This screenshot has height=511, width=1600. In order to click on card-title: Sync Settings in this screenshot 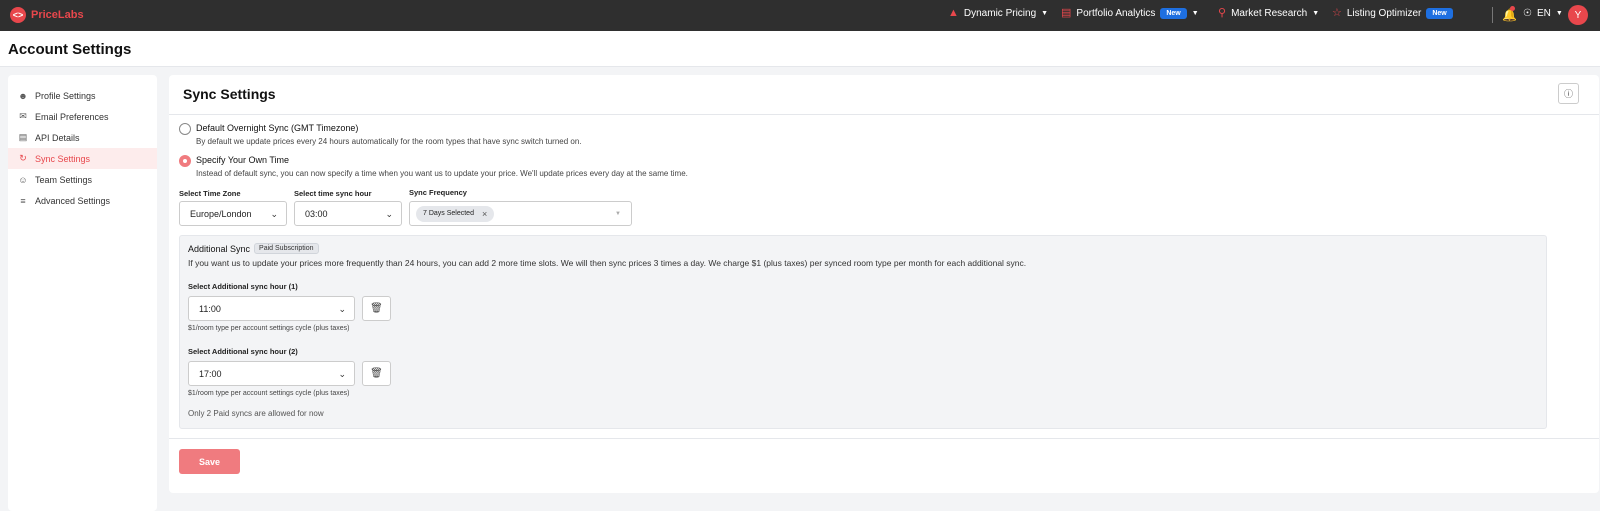, I will do `click(229, 94)`.